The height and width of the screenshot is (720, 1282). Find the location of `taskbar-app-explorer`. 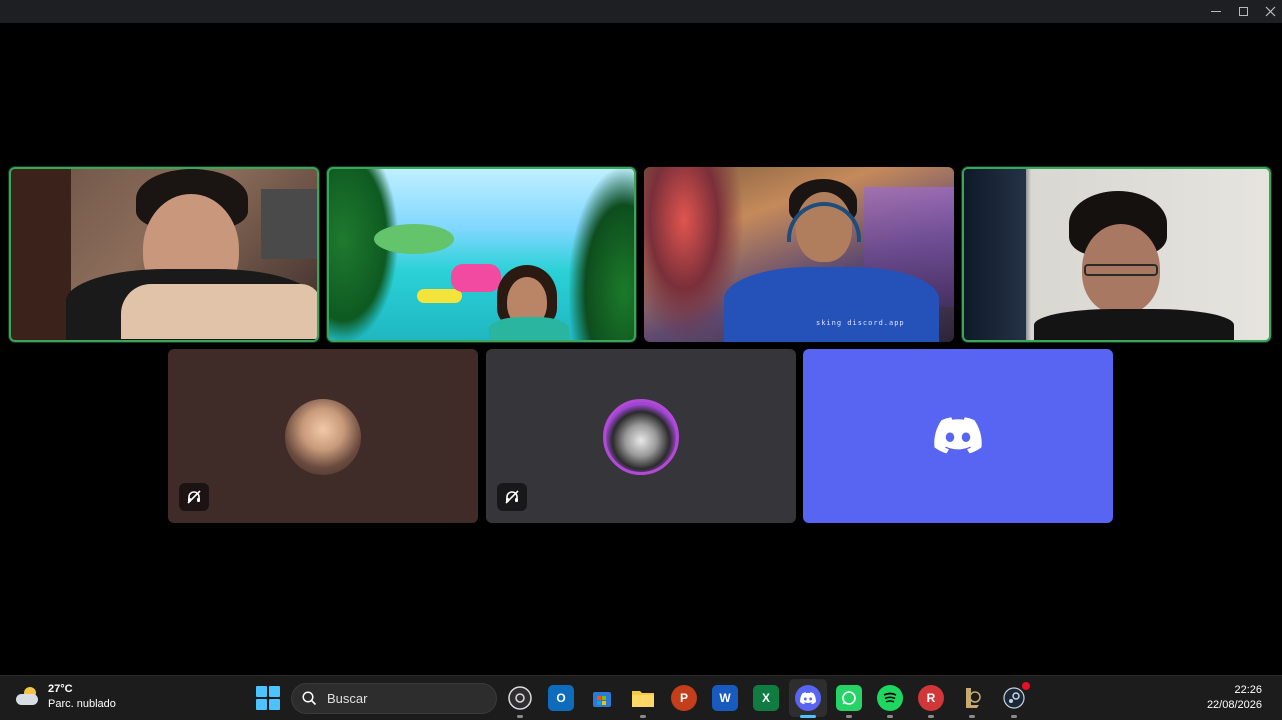

taskbar-app-explorer is located at coordinates (643, 701).